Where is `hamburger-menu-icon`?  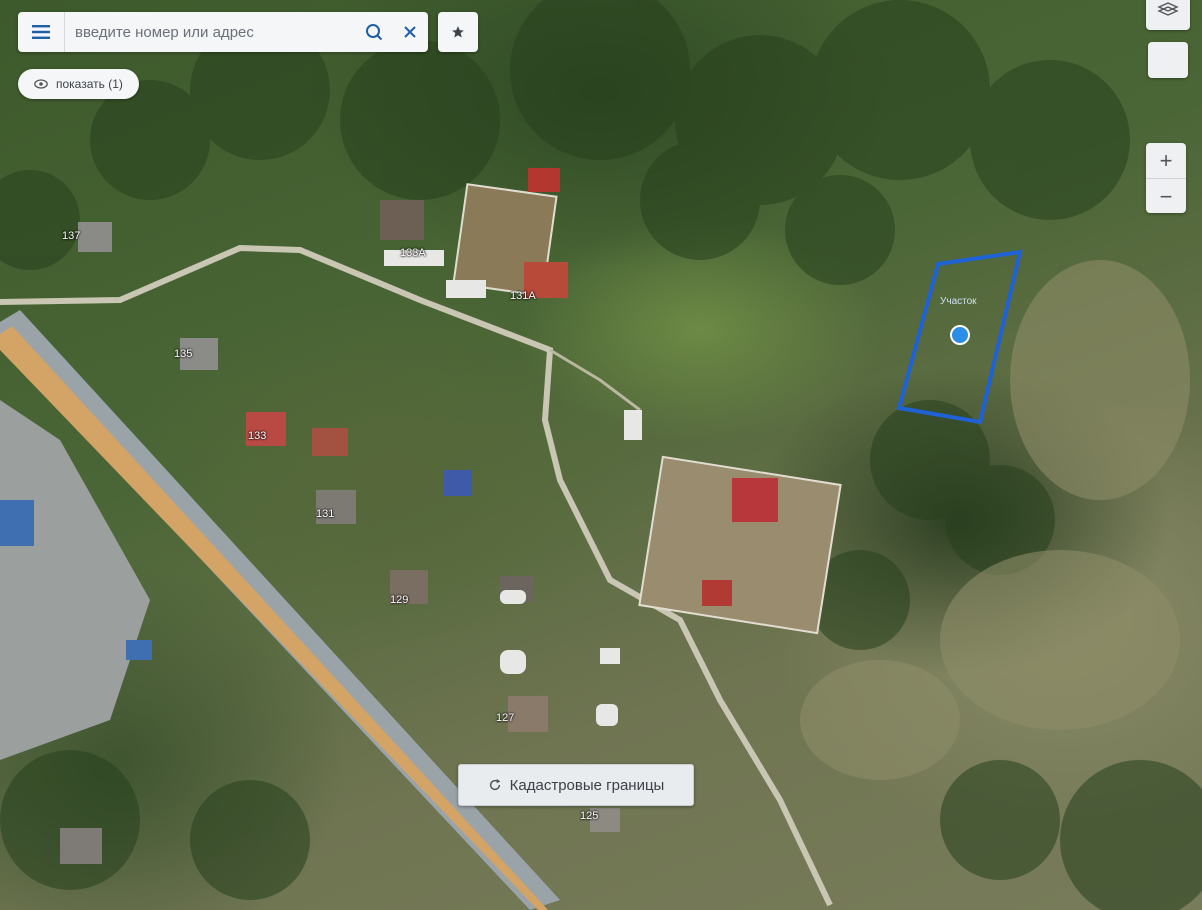 hamburger-menu-icon is located at coordinates (41, 32).